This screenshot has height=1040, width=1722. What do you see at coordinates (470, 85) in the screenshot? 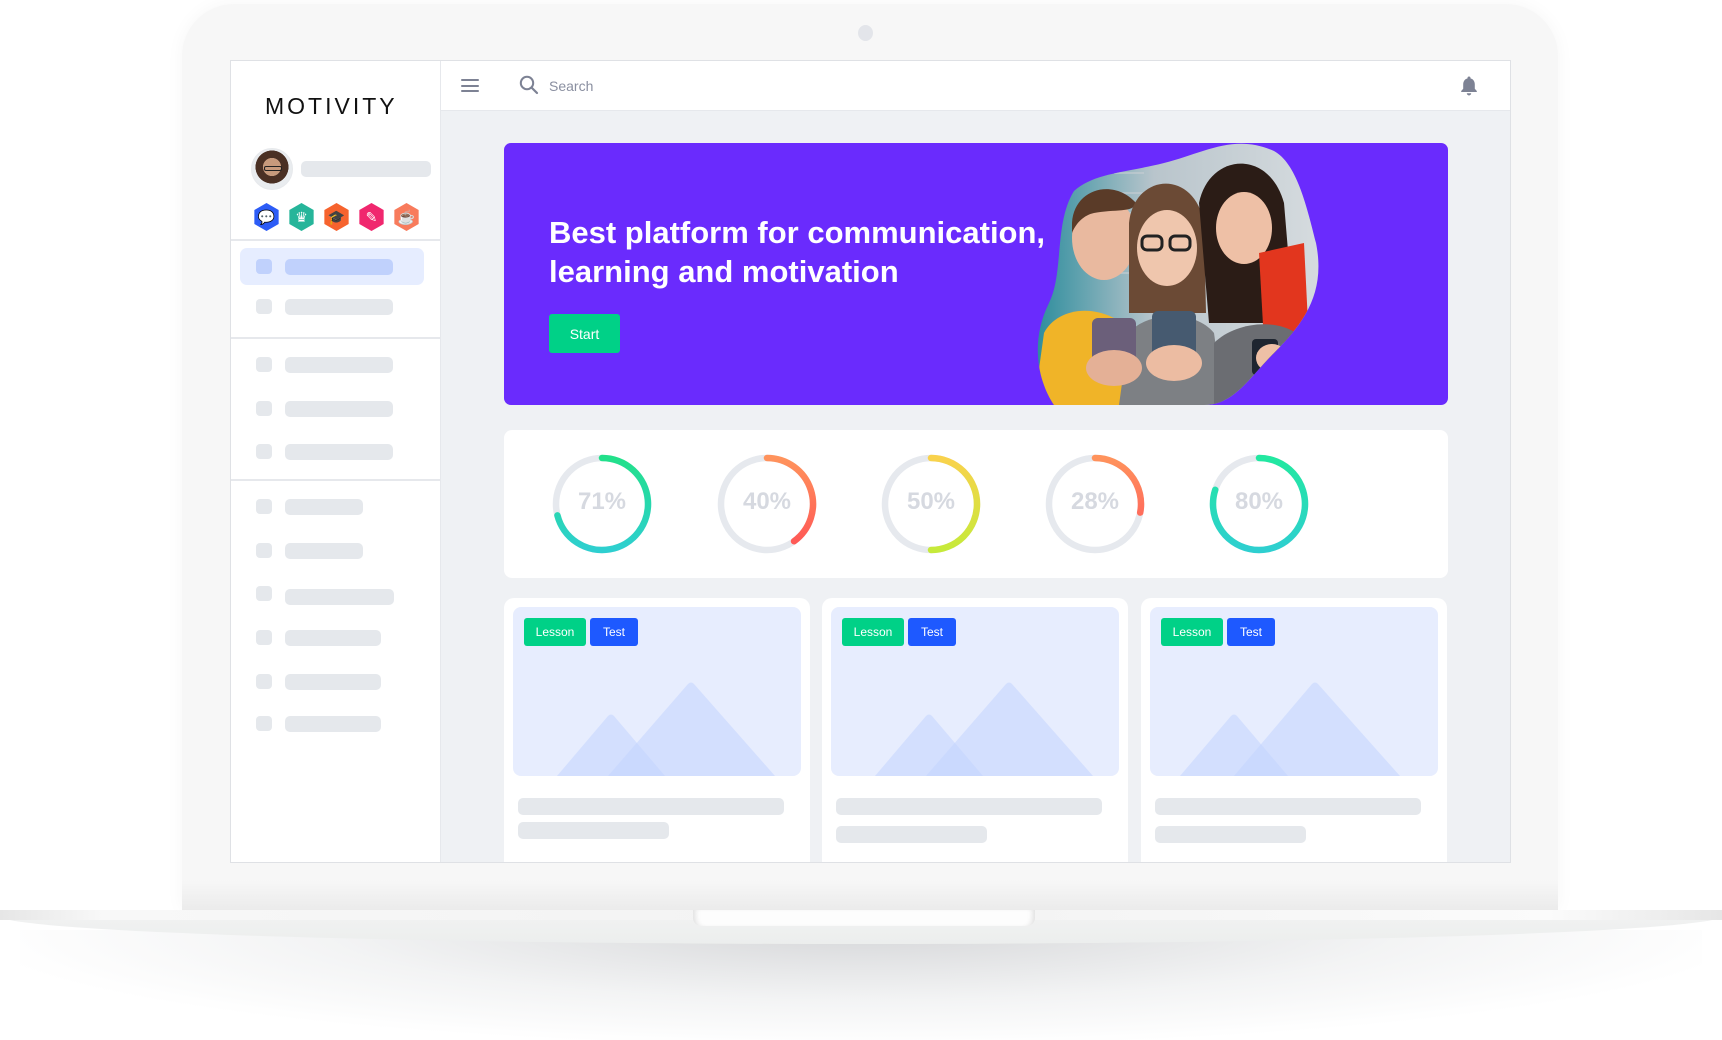
I see `hamburger-menu-icon` at bounding box center [470, 85].